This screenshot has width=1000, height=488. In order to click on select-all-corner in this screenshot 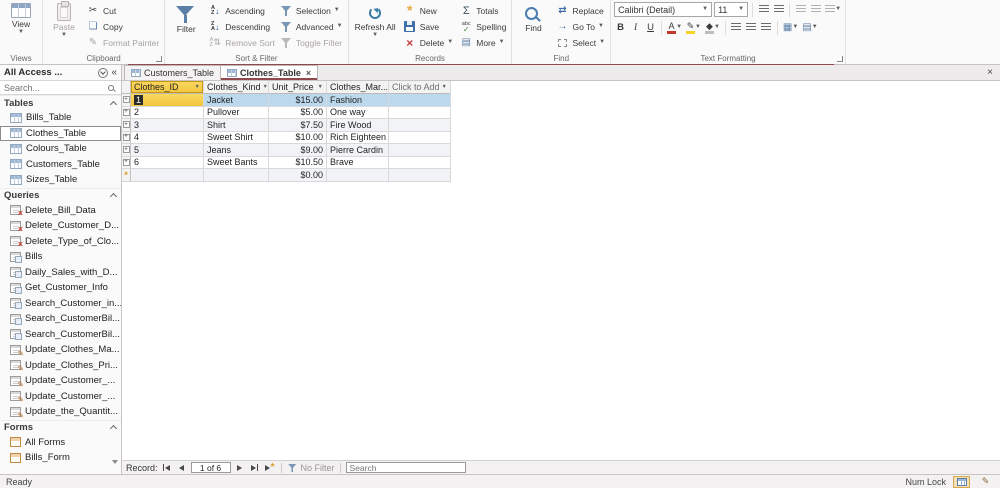, I will do `click(126, 87)`.